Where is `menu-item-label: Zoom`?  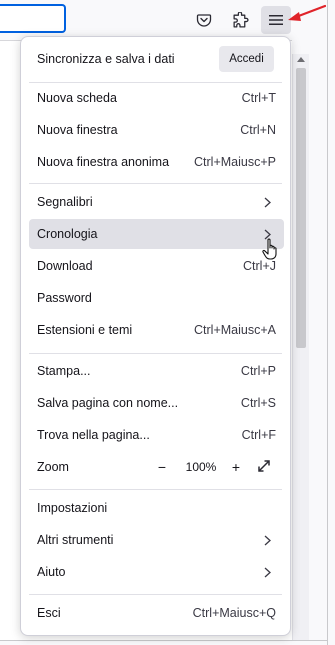
menu-item-label: Zoom is located at coordinates (53, 467).